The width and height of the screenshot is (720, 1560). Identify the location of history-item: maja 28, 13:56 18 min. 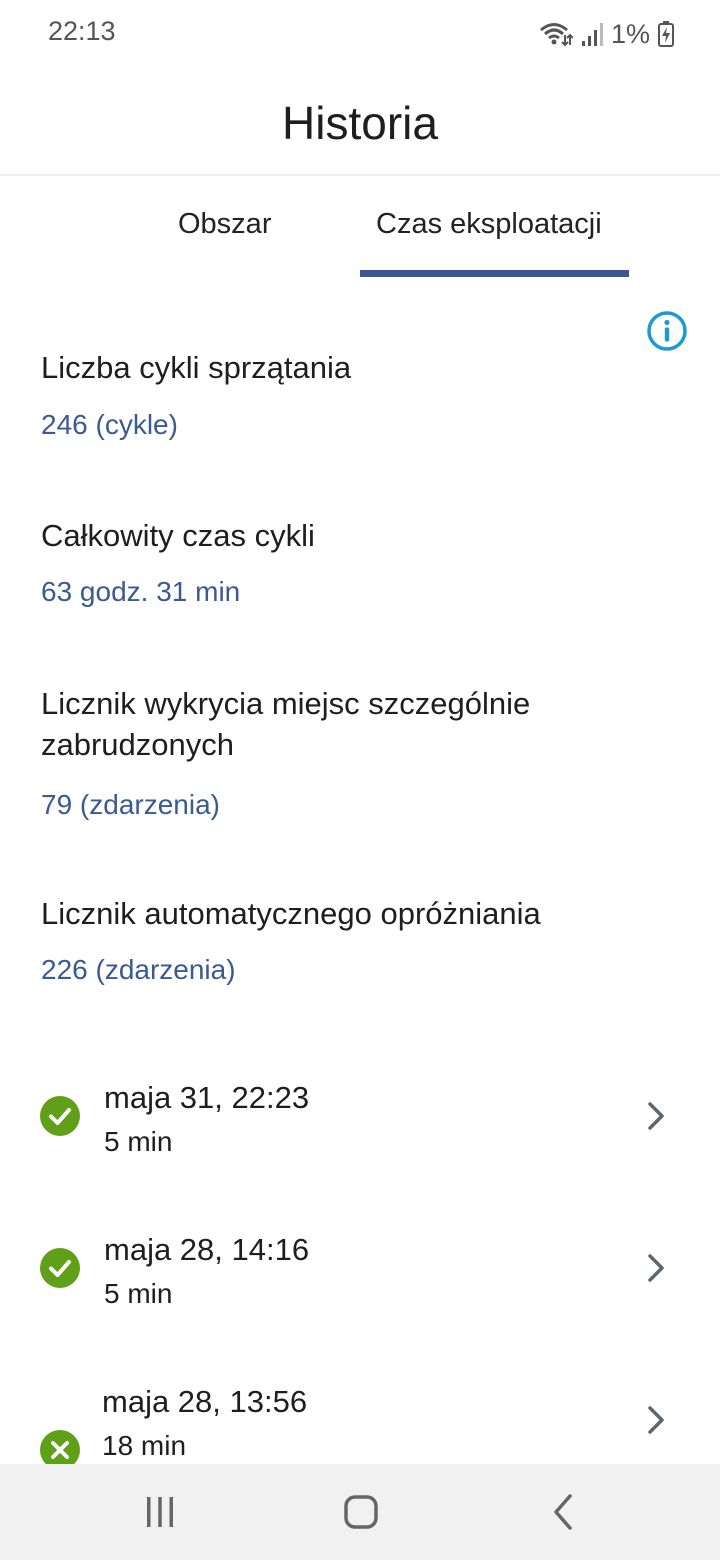
(360, 1414).